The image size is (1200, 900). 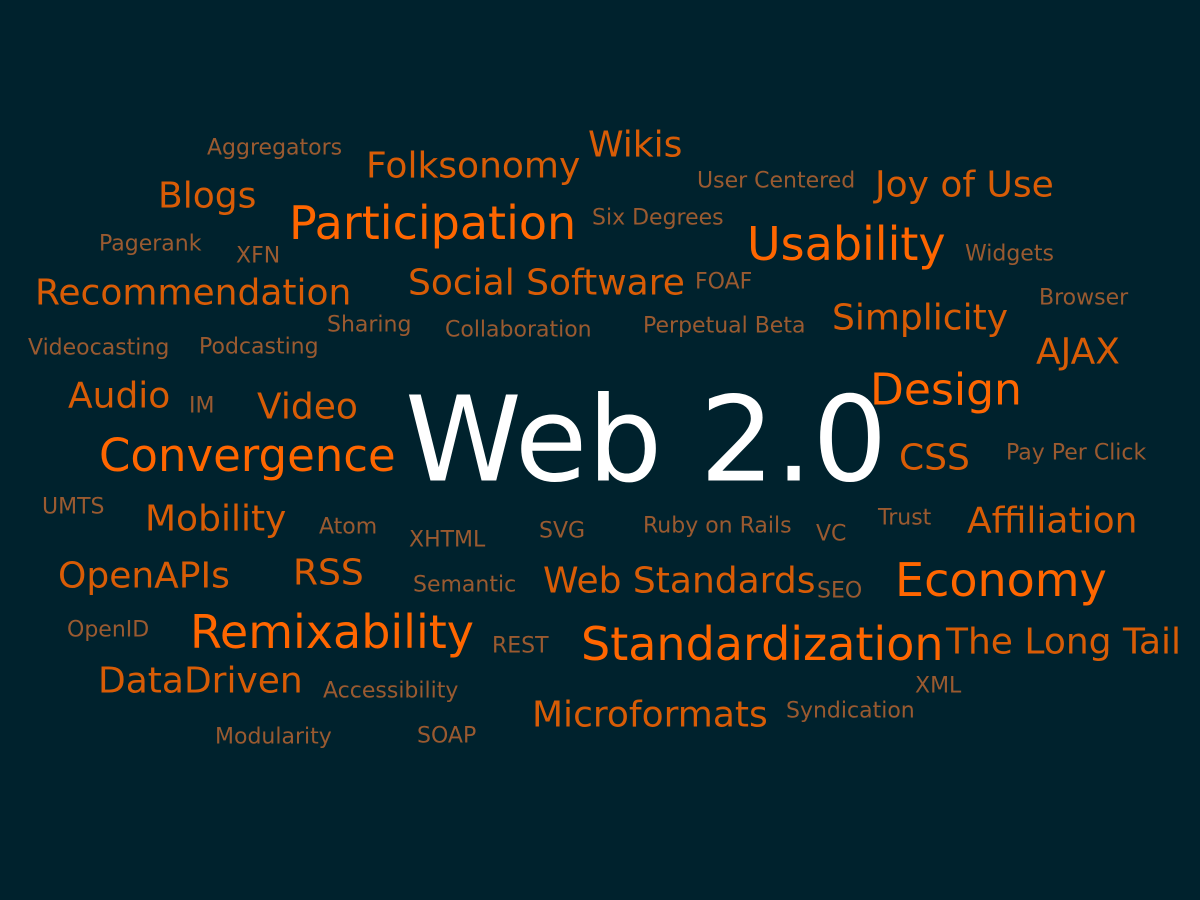 What do you see at coordinates (1084, 298) in the screenshot?
I see `word-browser: Browser` at bounding box center [1084, 298].